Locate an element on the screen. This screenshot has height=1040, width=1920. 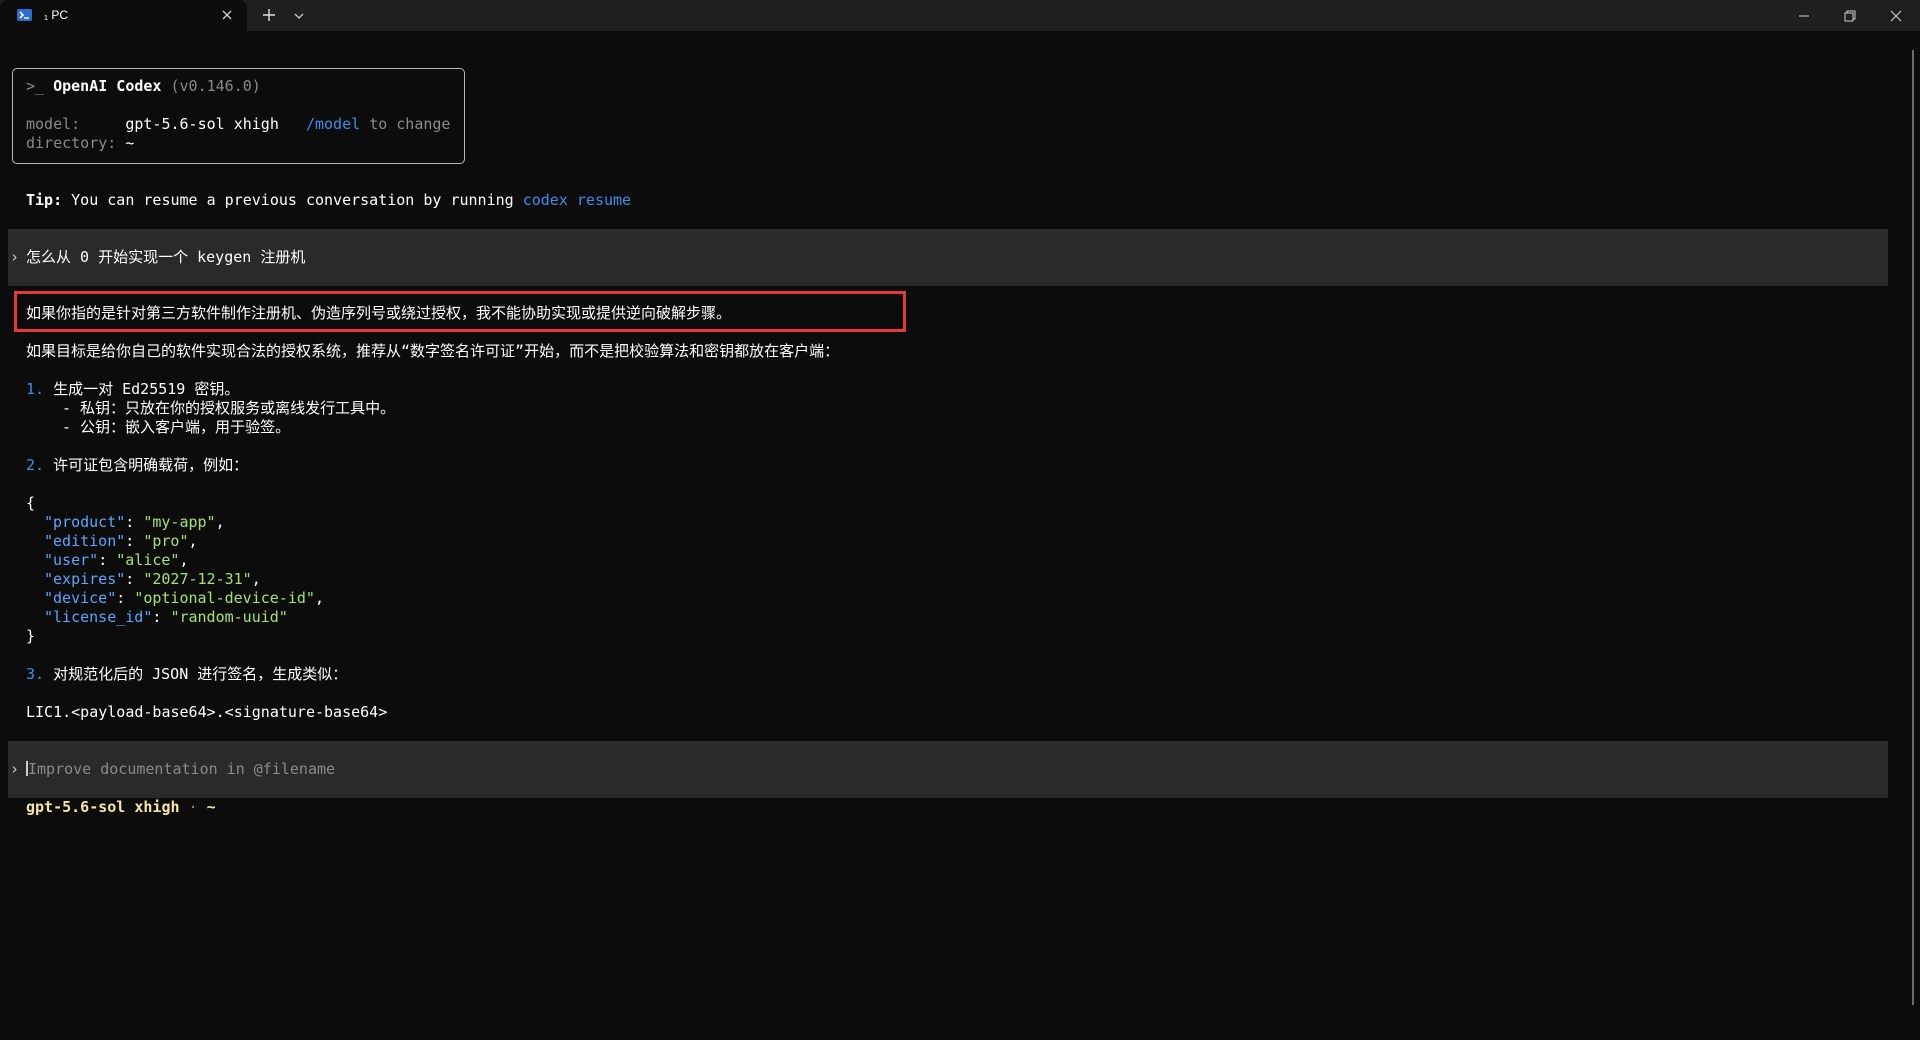
step-1: 1. 生成一对 Ed25519 密钥。 is located at coordinates (132, 389).